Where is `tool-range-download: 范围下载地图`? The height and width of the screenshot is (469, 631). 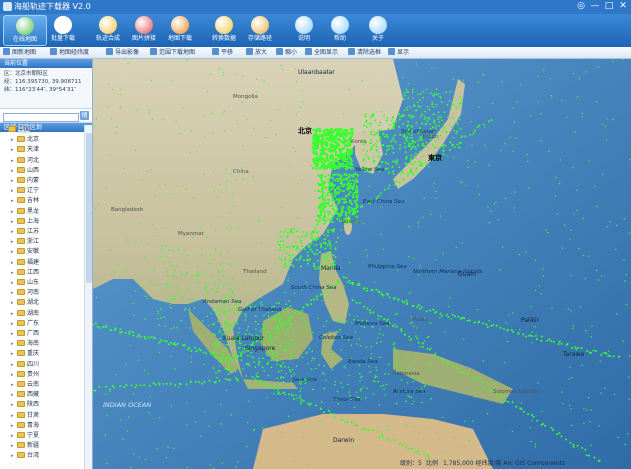
tool-range-download: 范围下载地图 is located at coordinates (172, 53).